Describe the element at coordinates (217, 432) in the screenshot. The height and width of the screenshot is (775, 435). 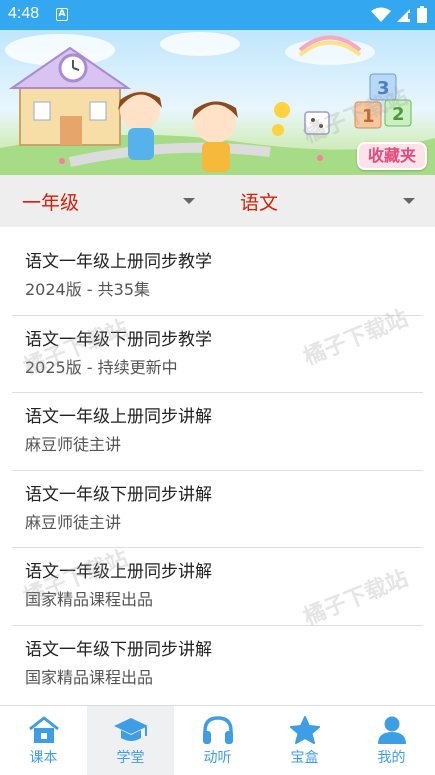
I see `course-list-item: 语文一年级上册同步讲解 麻豆师徒主讲` at that location.